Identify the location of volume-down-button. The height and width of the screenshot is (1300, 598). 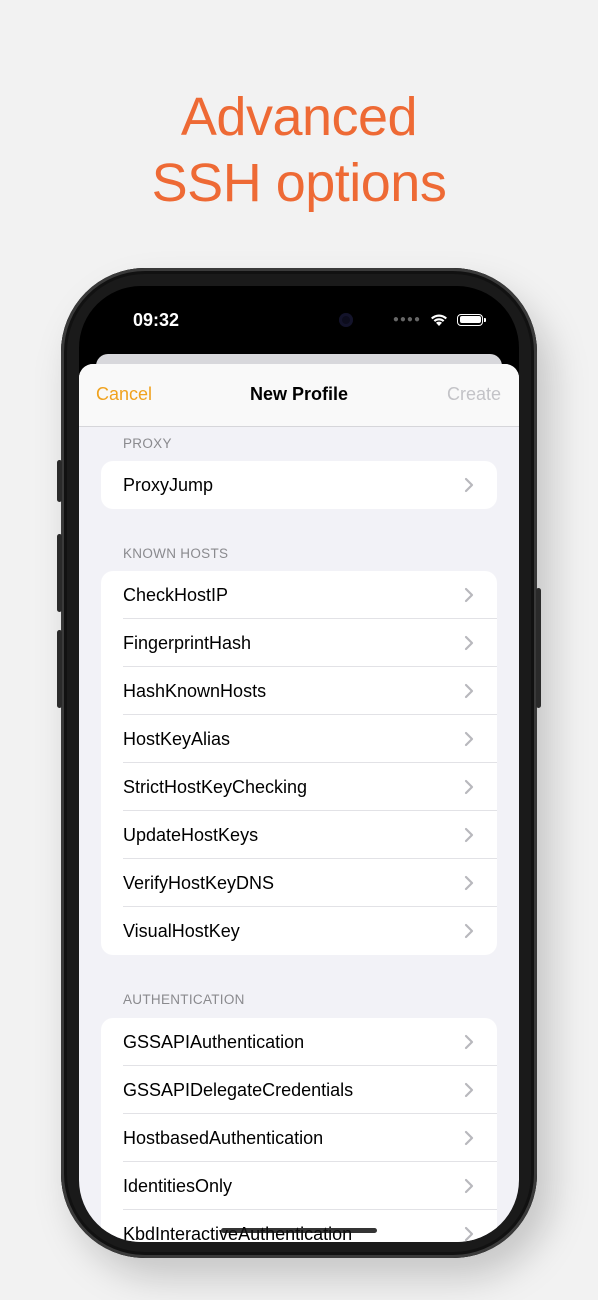
(59, 669).